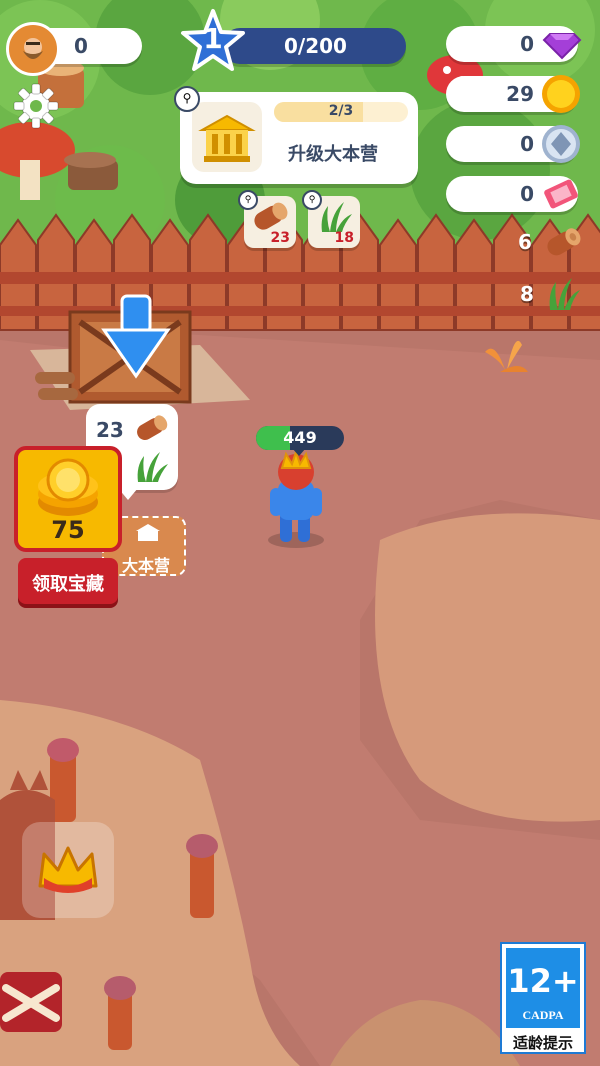 The width and height of the screenshot is (600, 1066). What do you see at coordinates (299, 452) in the screenshot?
I see `hp-bar-pointer` at bounding box center [299, 452].